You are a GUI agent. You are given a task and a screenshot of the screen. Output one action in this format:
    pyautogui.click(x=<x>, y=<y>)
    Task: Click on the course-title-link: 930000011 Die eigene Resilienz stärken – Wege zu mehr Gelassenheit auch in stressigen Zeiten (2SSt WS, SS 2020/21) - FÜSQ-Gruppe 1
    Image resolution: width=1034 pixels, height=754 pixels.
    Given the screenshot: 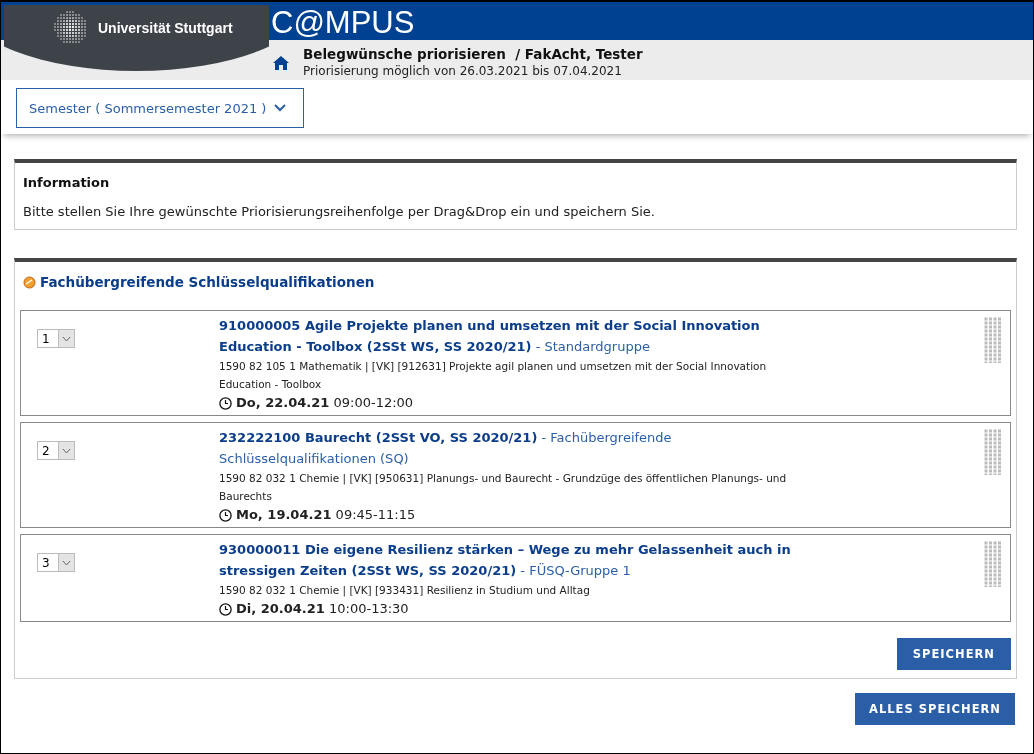 What is the action you would take?
    pyautogui.click(x=519, y=560)
    